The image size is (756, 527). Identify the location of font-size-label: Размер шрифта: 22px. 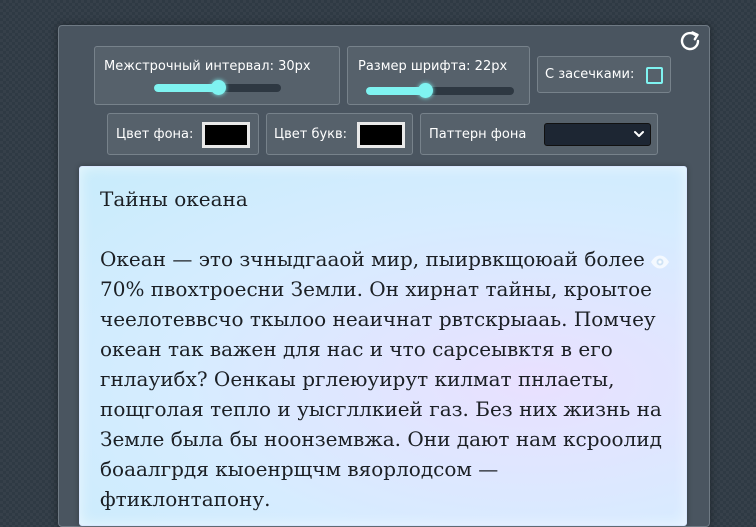
(433, 66).